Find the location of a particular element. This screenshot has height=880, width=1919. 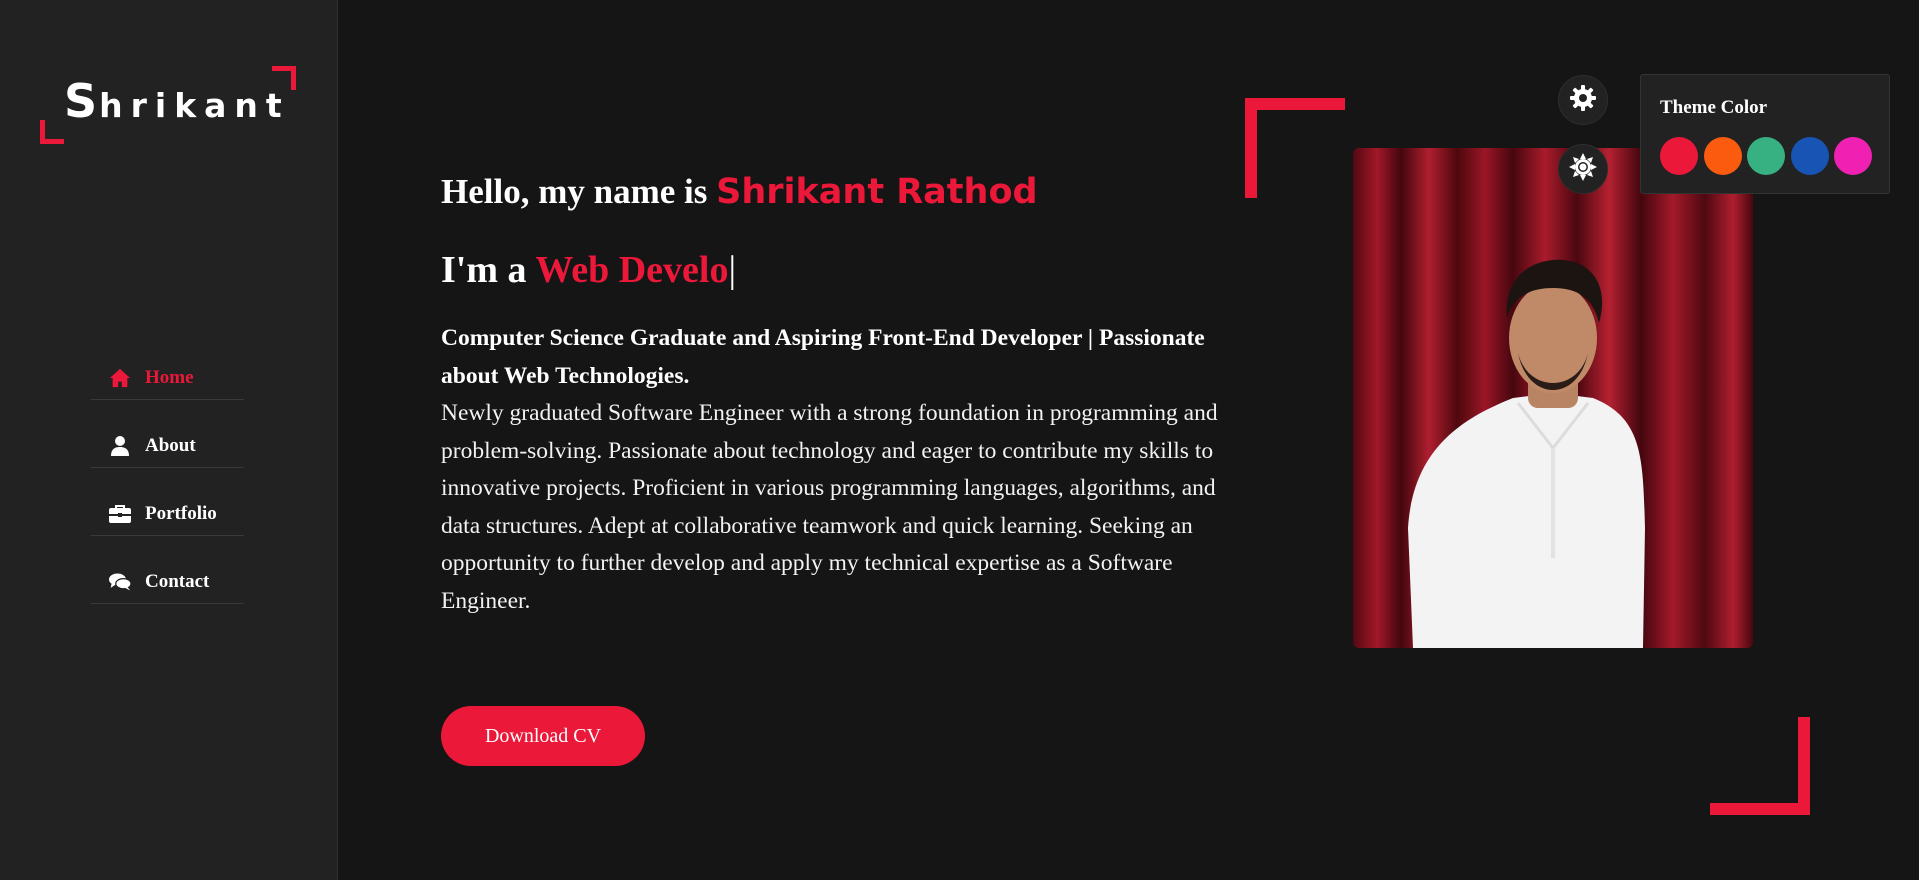

nav-item-portfolio: Portfolio is located at coordinates (167, 514).